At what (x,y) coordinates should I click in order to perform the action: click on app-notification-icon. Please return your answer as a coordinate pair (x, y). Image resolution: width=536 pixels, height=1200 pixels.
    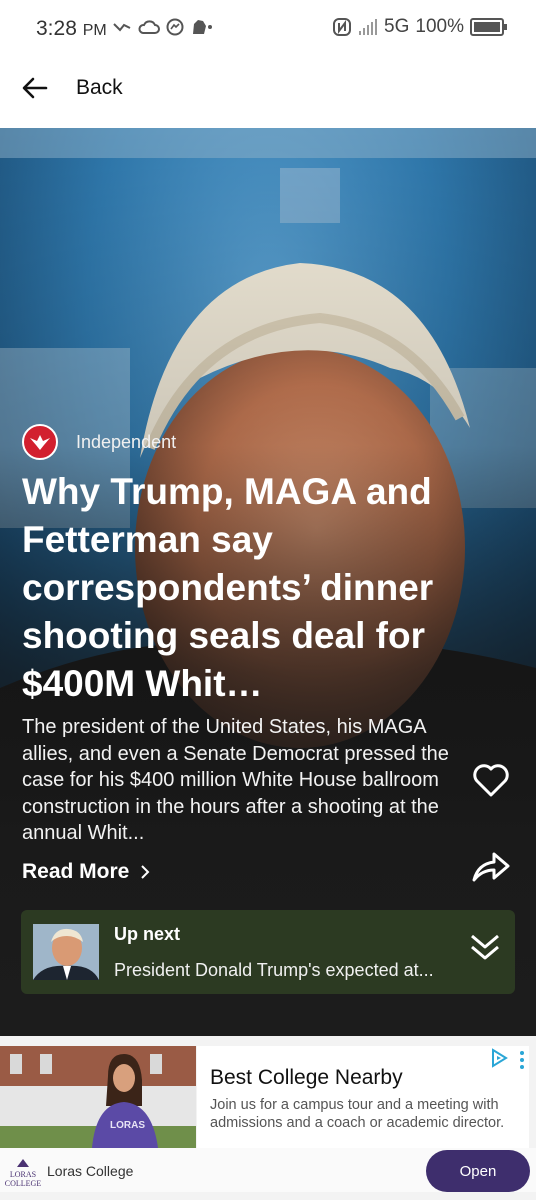
    Looking at the image, I should click on (202, 27).